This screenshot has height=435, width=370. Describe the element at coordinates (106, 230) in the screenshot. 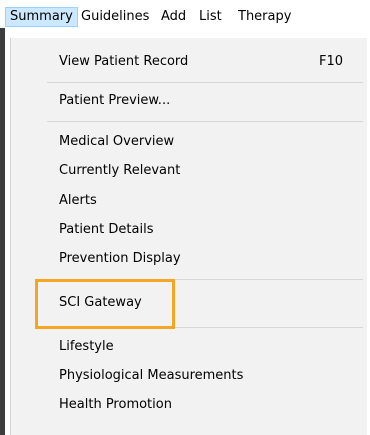

I see `menu-item-patient-details: Patient Details` at that location.